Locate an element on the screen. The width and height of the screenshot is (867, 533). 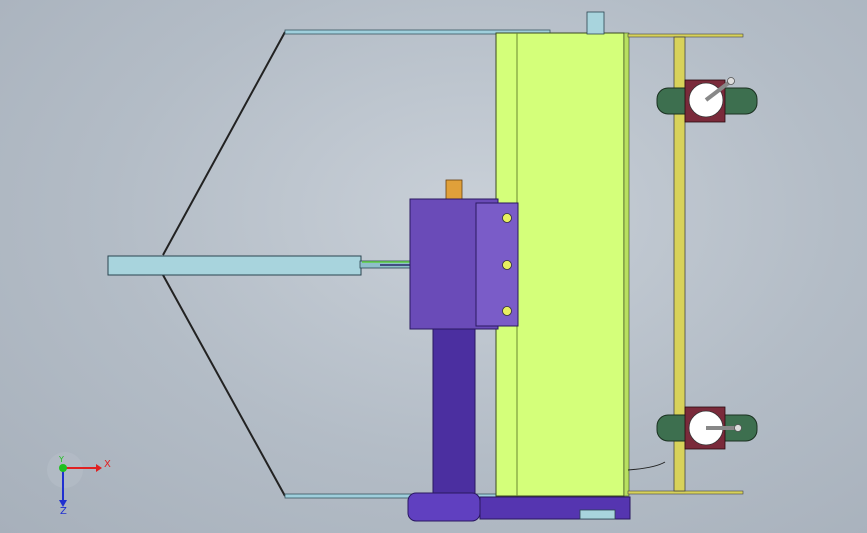
hitch-lower-link is located at coordinates (224, 385).